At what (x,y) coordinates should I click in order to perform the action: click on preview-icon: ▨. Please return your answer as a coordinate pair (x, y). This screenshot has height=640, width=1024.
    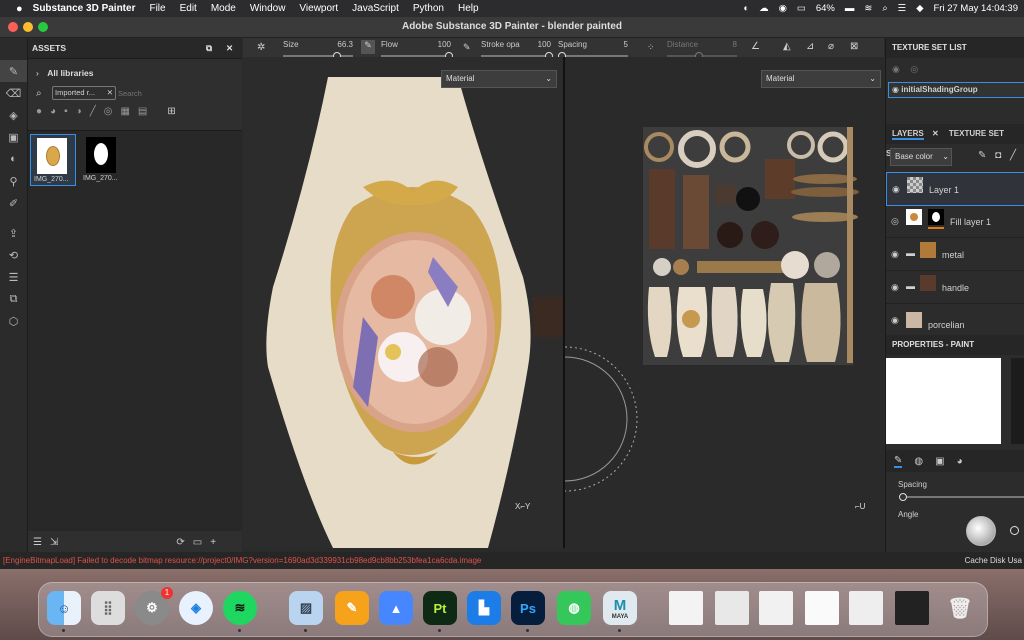
    Looking at the image, I should click on (306, 608).